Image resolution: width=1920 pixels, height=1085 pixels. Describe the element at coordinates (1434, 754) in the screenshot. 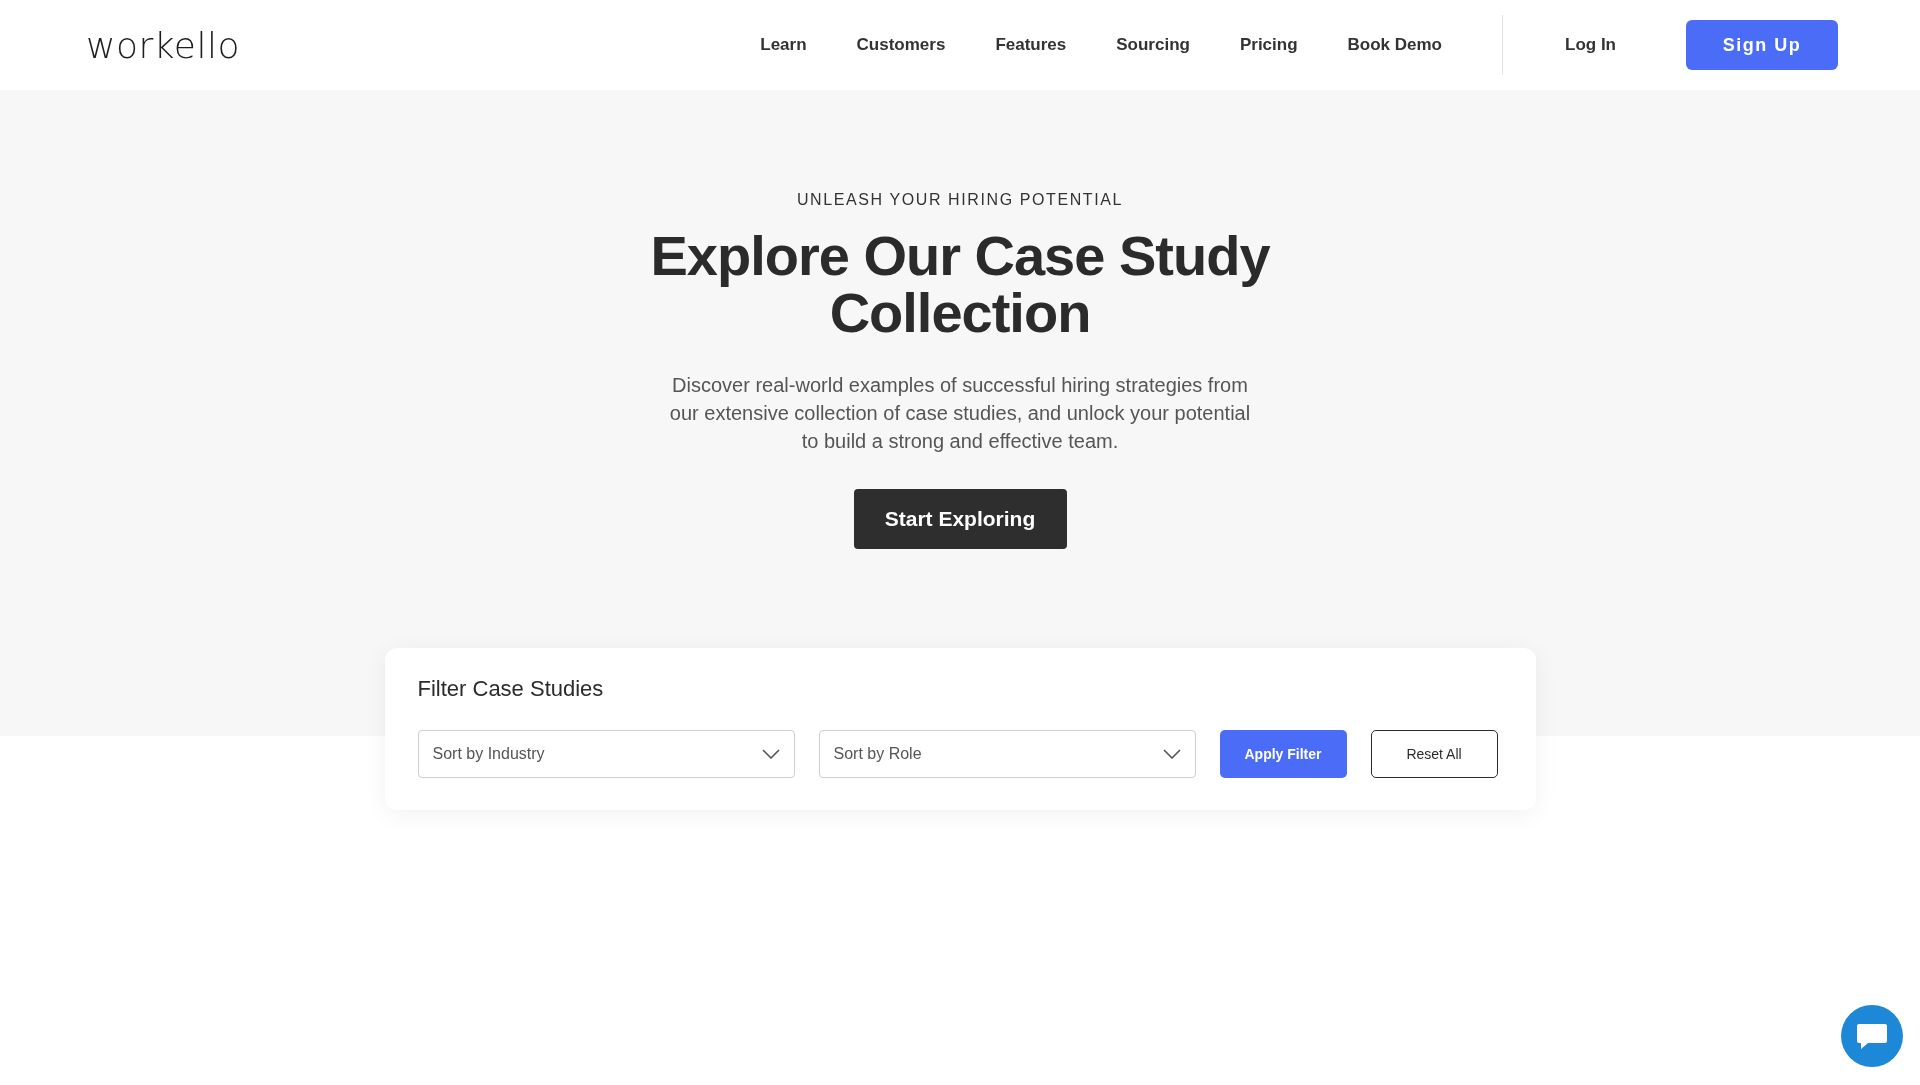

I see `reset-all-button: Reset All` at that location.